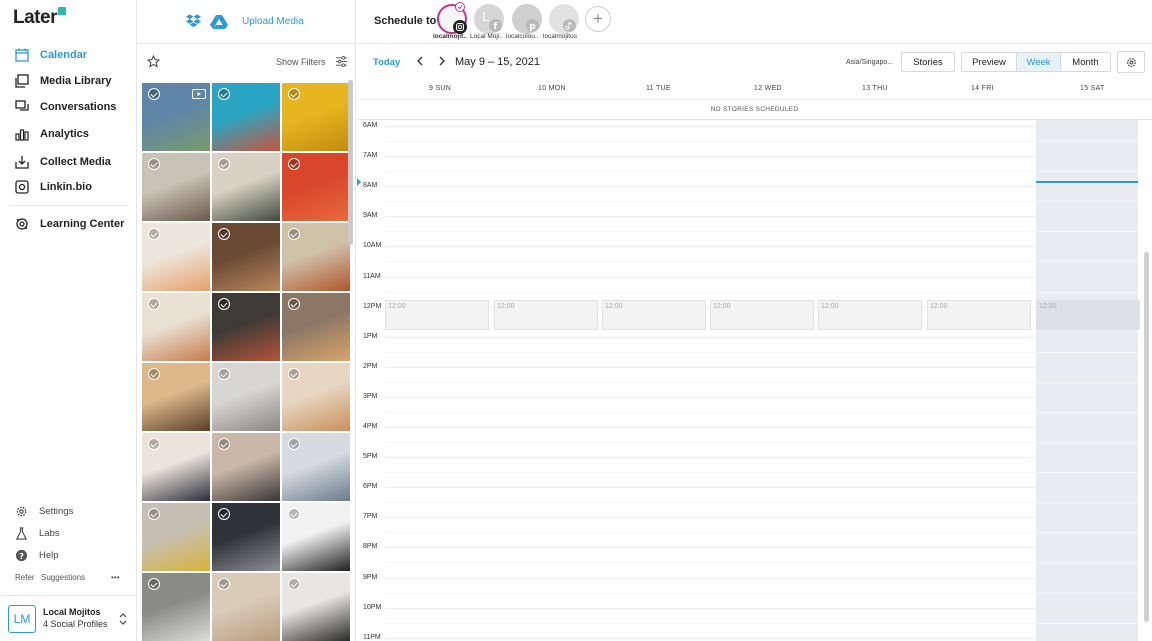  Describe the element at coordinates (39, 18) in the screenshot. I see `later-logo: Later` at that location.